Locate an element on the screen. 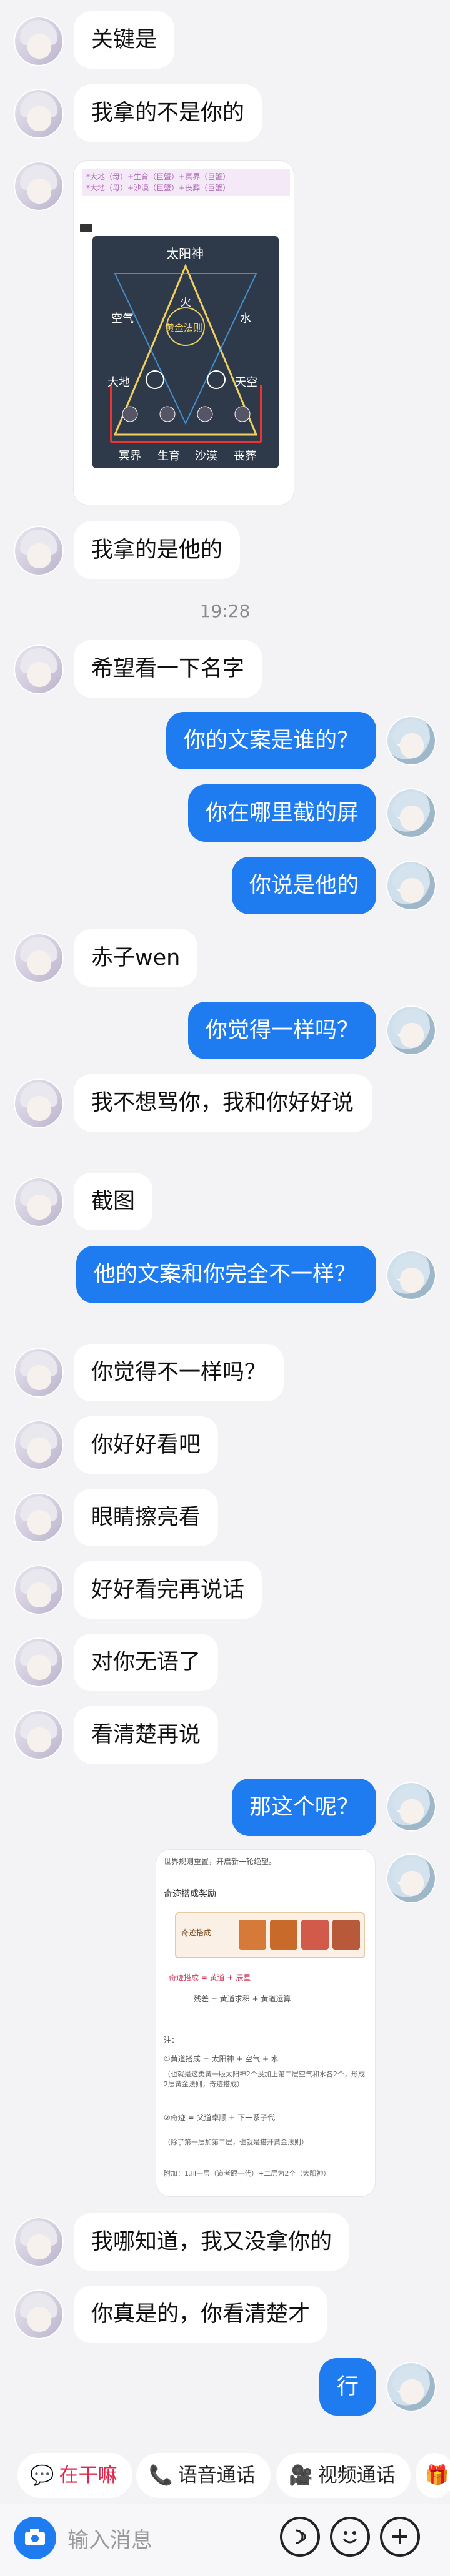 The width and height of the screenshot is (450, 2576). node-label: 空气 is located at coordinates (122, 319).